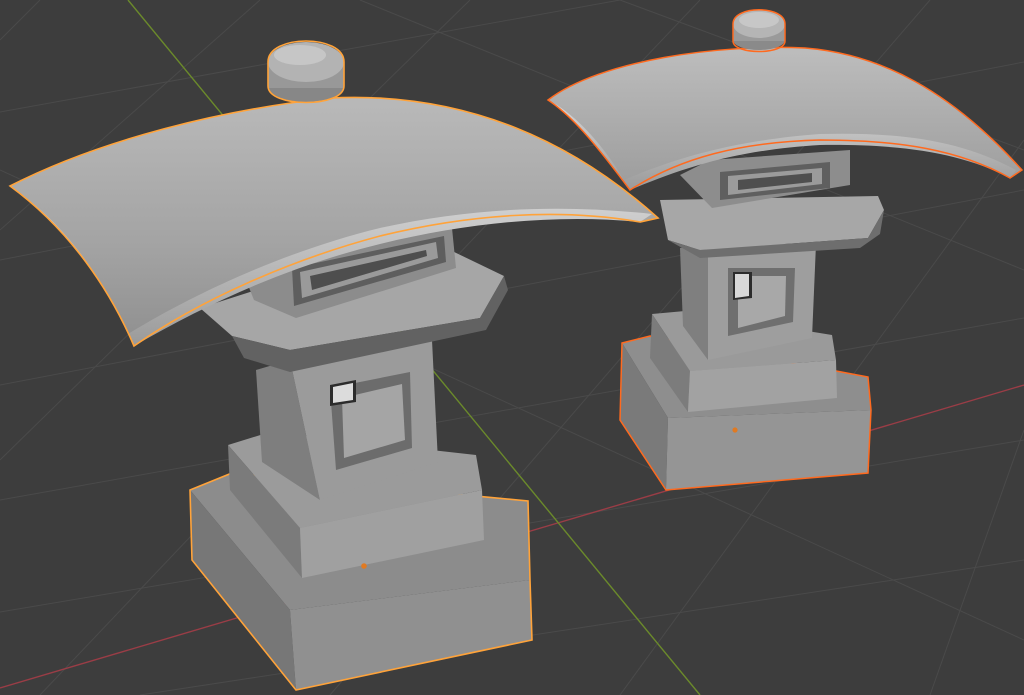  What do you see at coordinates (364, 566) in the screenshot?
I see `lantern-front-origin-marker` at bounding box center [364, 566].